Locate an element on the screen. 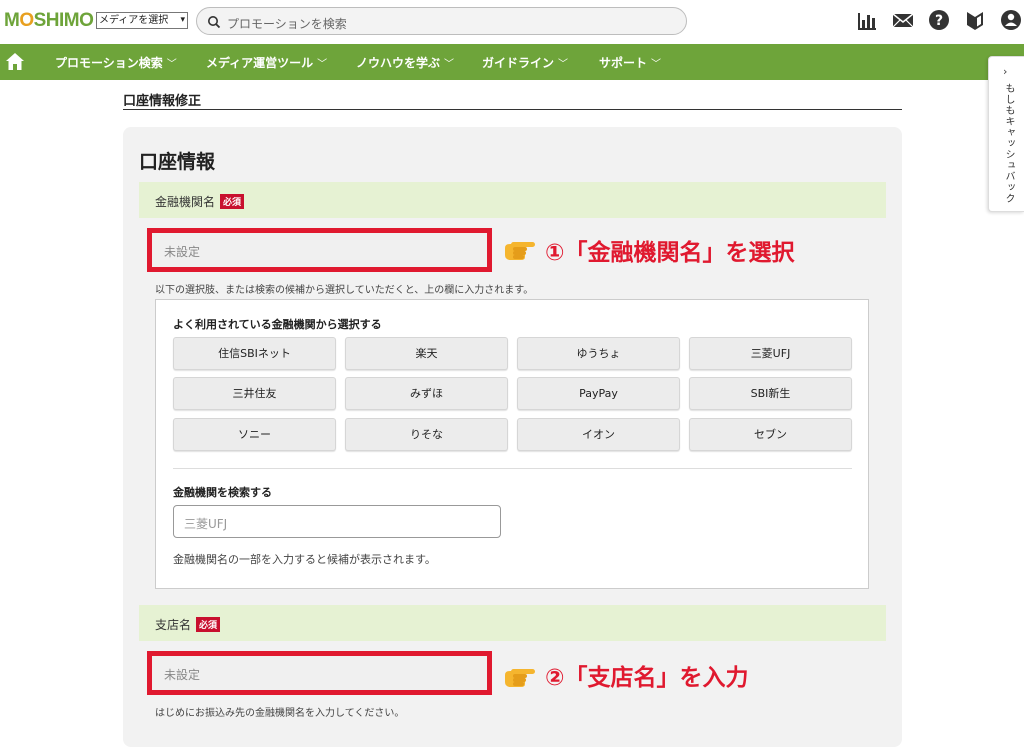  mail-icon is located at coordinates (903, 20).